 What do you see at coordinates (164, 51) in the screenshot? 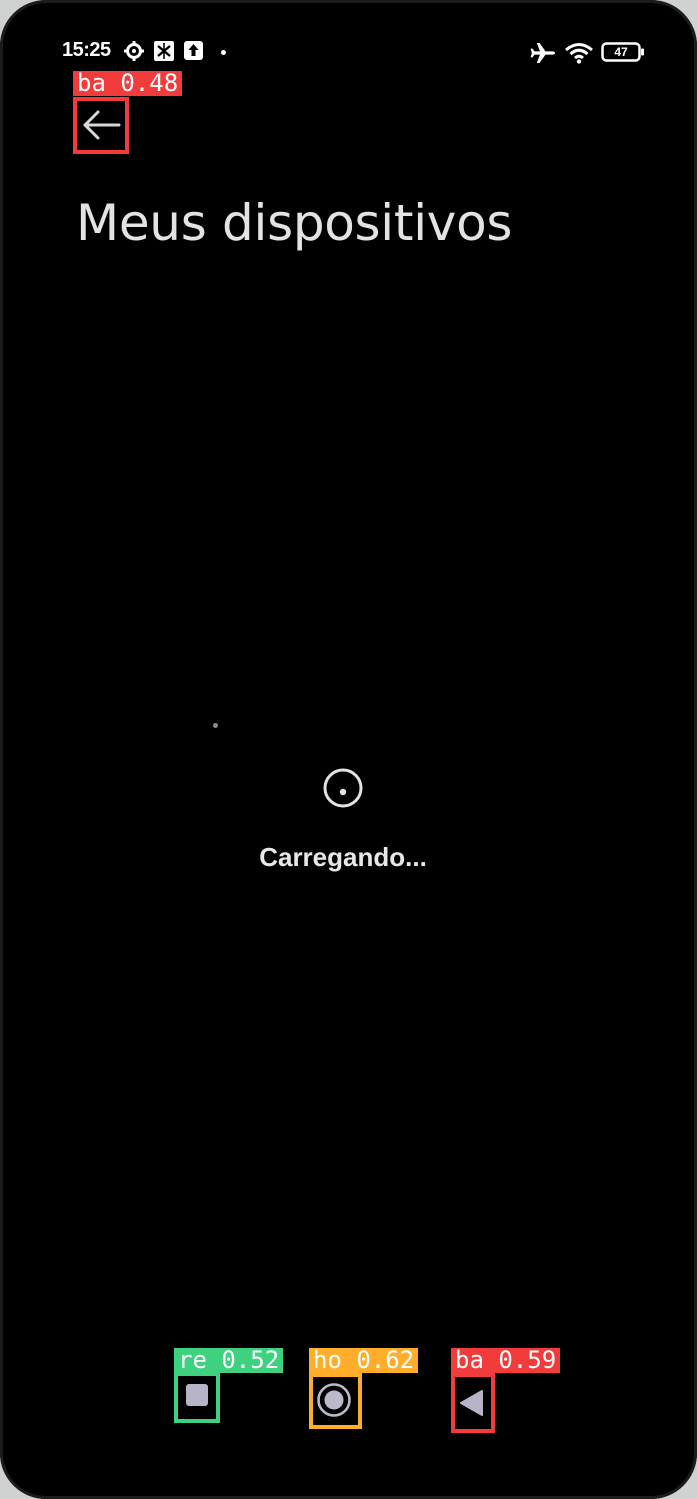
I see `sync-icon` at bounding box center [164, 51].